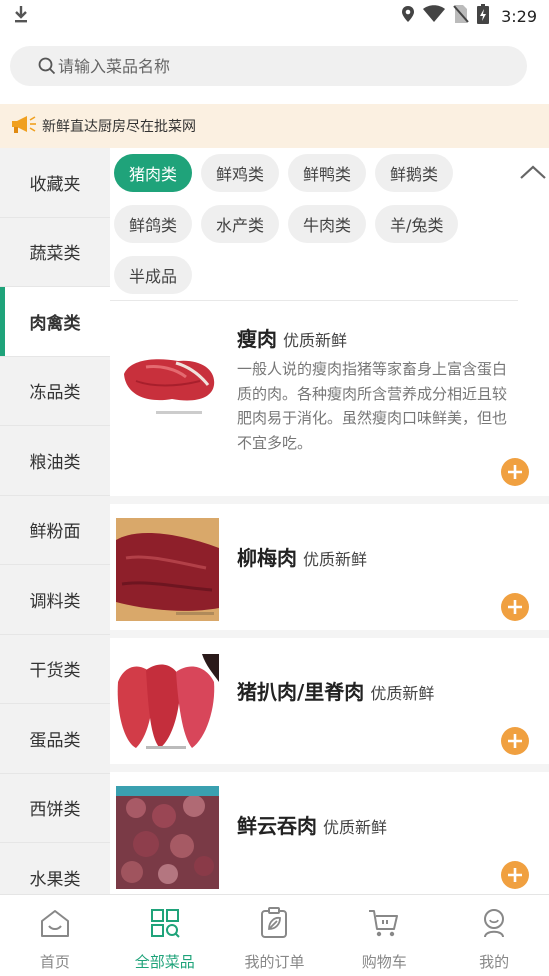  Describe the element at coordinates (267, 558) in the screenshot. I see `product-name: 柳梅肉` at that location.